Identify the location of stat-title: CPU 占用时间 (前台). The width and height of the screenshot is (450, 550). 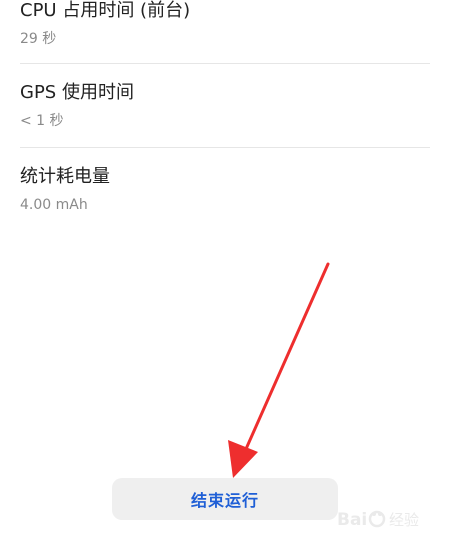
(105, 10).